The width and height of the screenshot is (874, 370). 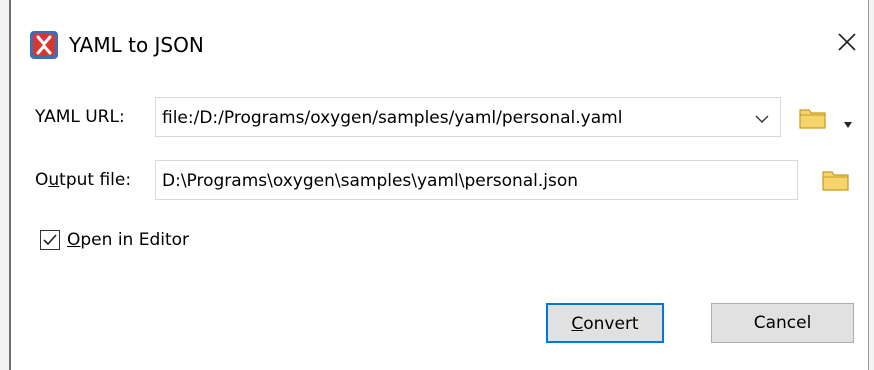 What do you see at coordinates (135, 240) in the screenshot?
I see `open-in-editor-label-rest: pen in Editor` at bounding box center [135, 240].